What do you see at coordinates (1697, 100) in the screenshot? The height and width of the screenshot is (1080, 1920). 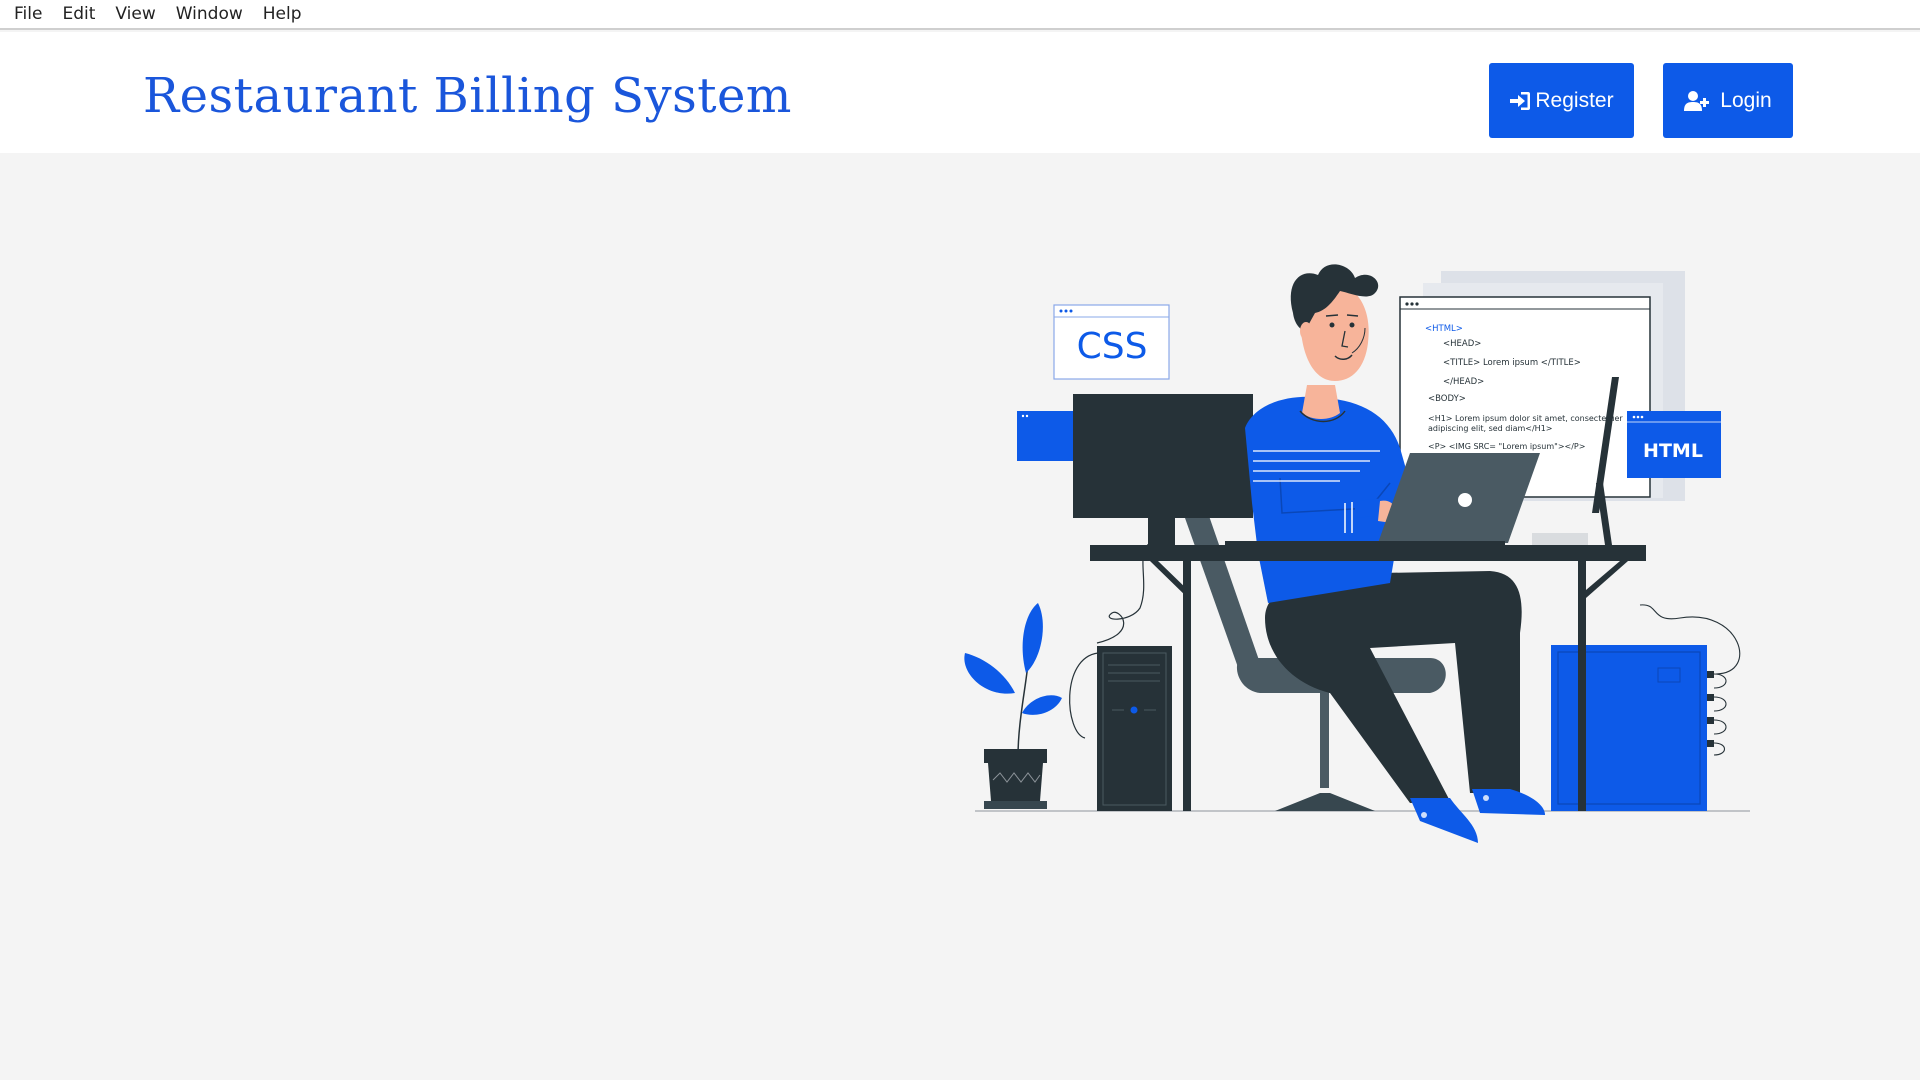 I see `user-plus-icon` at bounding box center [1697, 100].